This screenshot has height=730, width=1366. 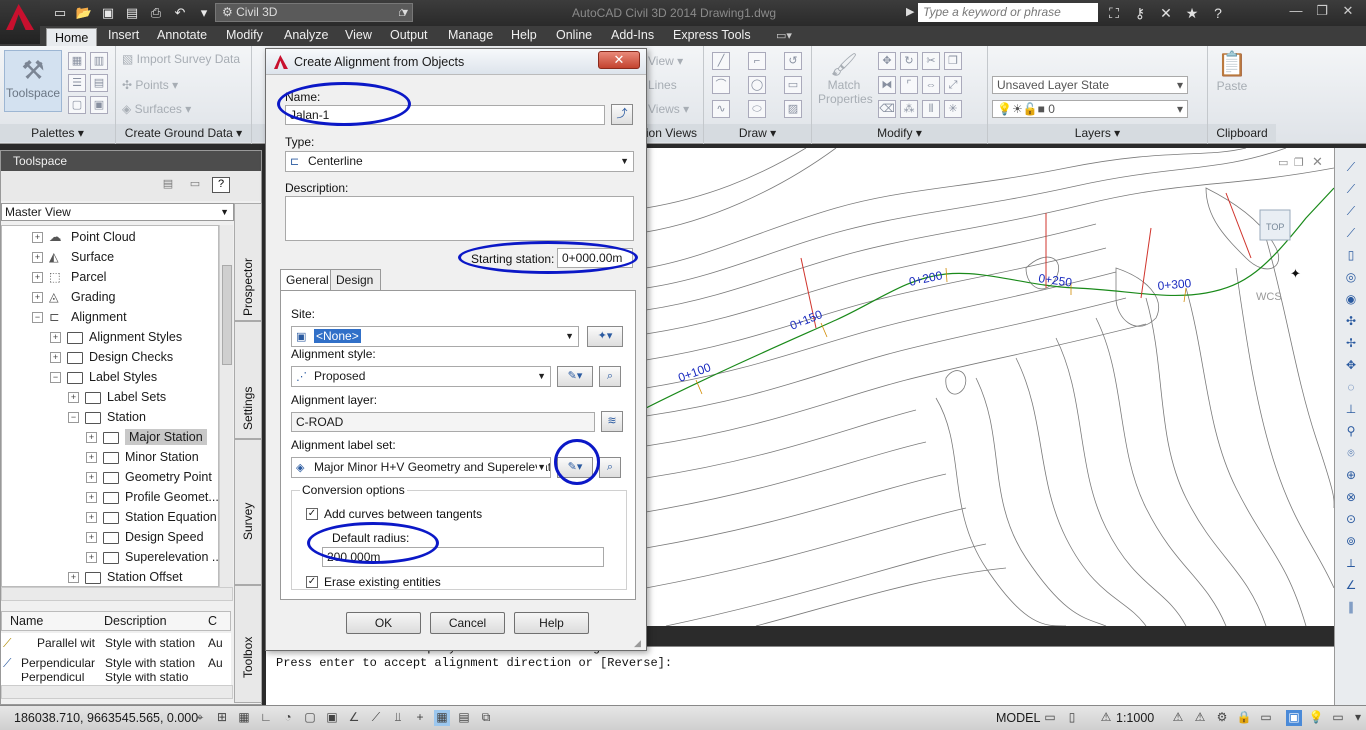 I want to click on close-icon: ✕, so click(x=1348, y=11).